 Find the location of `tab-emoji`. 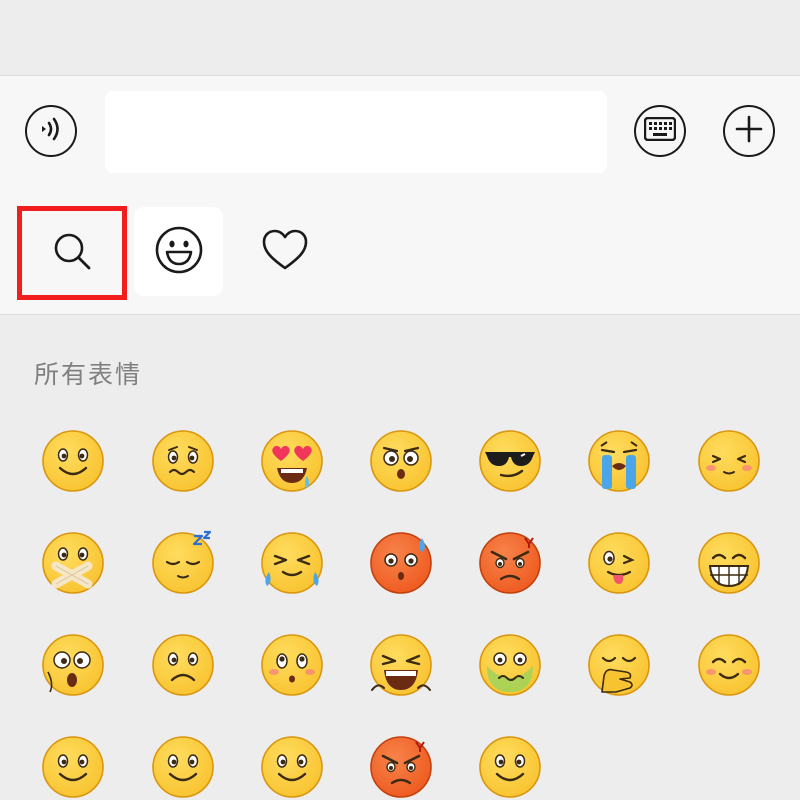

tab-emoji is located at coordinates (178, 251).